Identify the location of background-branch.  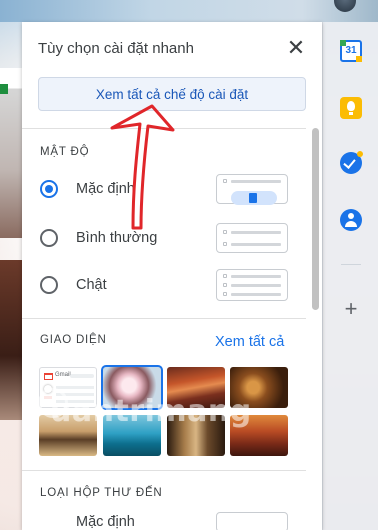
(11, 340).